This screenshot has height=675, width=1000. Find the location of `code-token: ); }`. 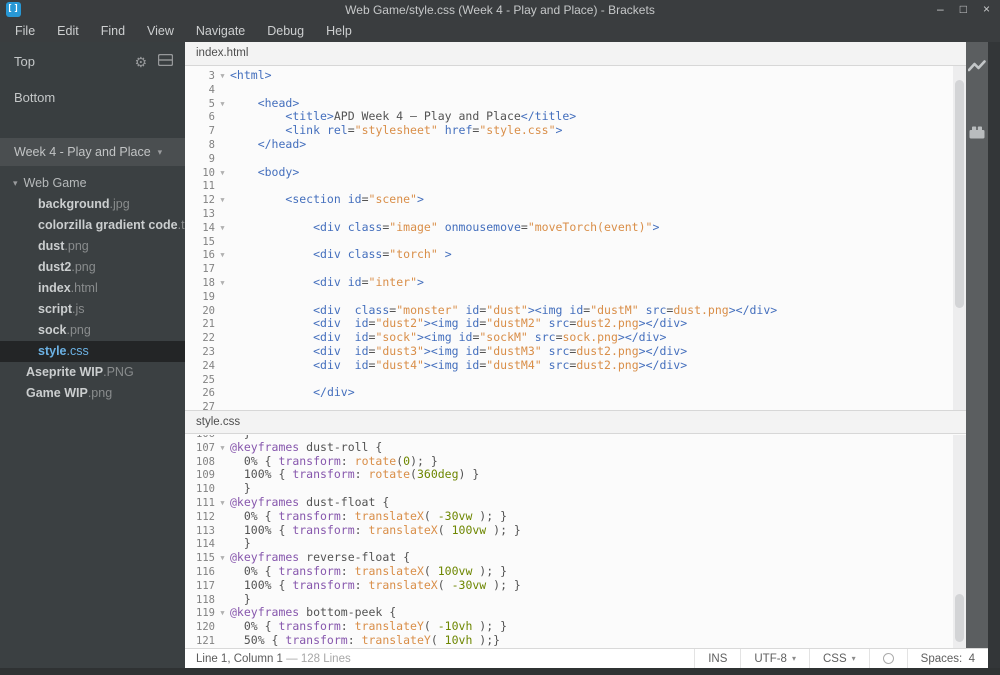

code-token: ); } is located at coordinates (489, 570).